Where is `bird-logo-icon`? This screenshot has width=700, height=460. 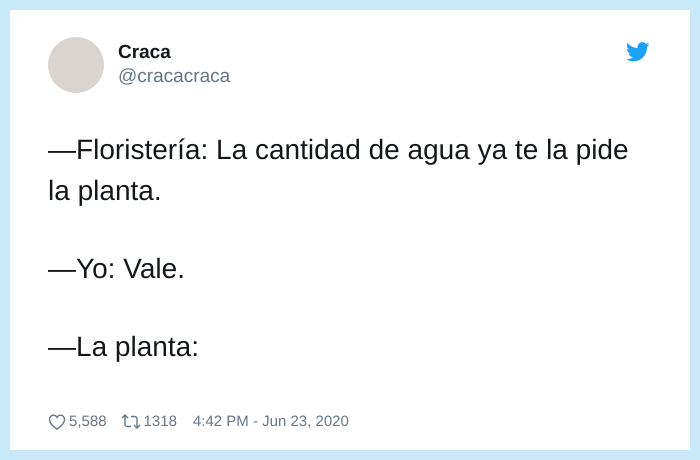
bird-logo-icon is located at coordinates (638, 52).